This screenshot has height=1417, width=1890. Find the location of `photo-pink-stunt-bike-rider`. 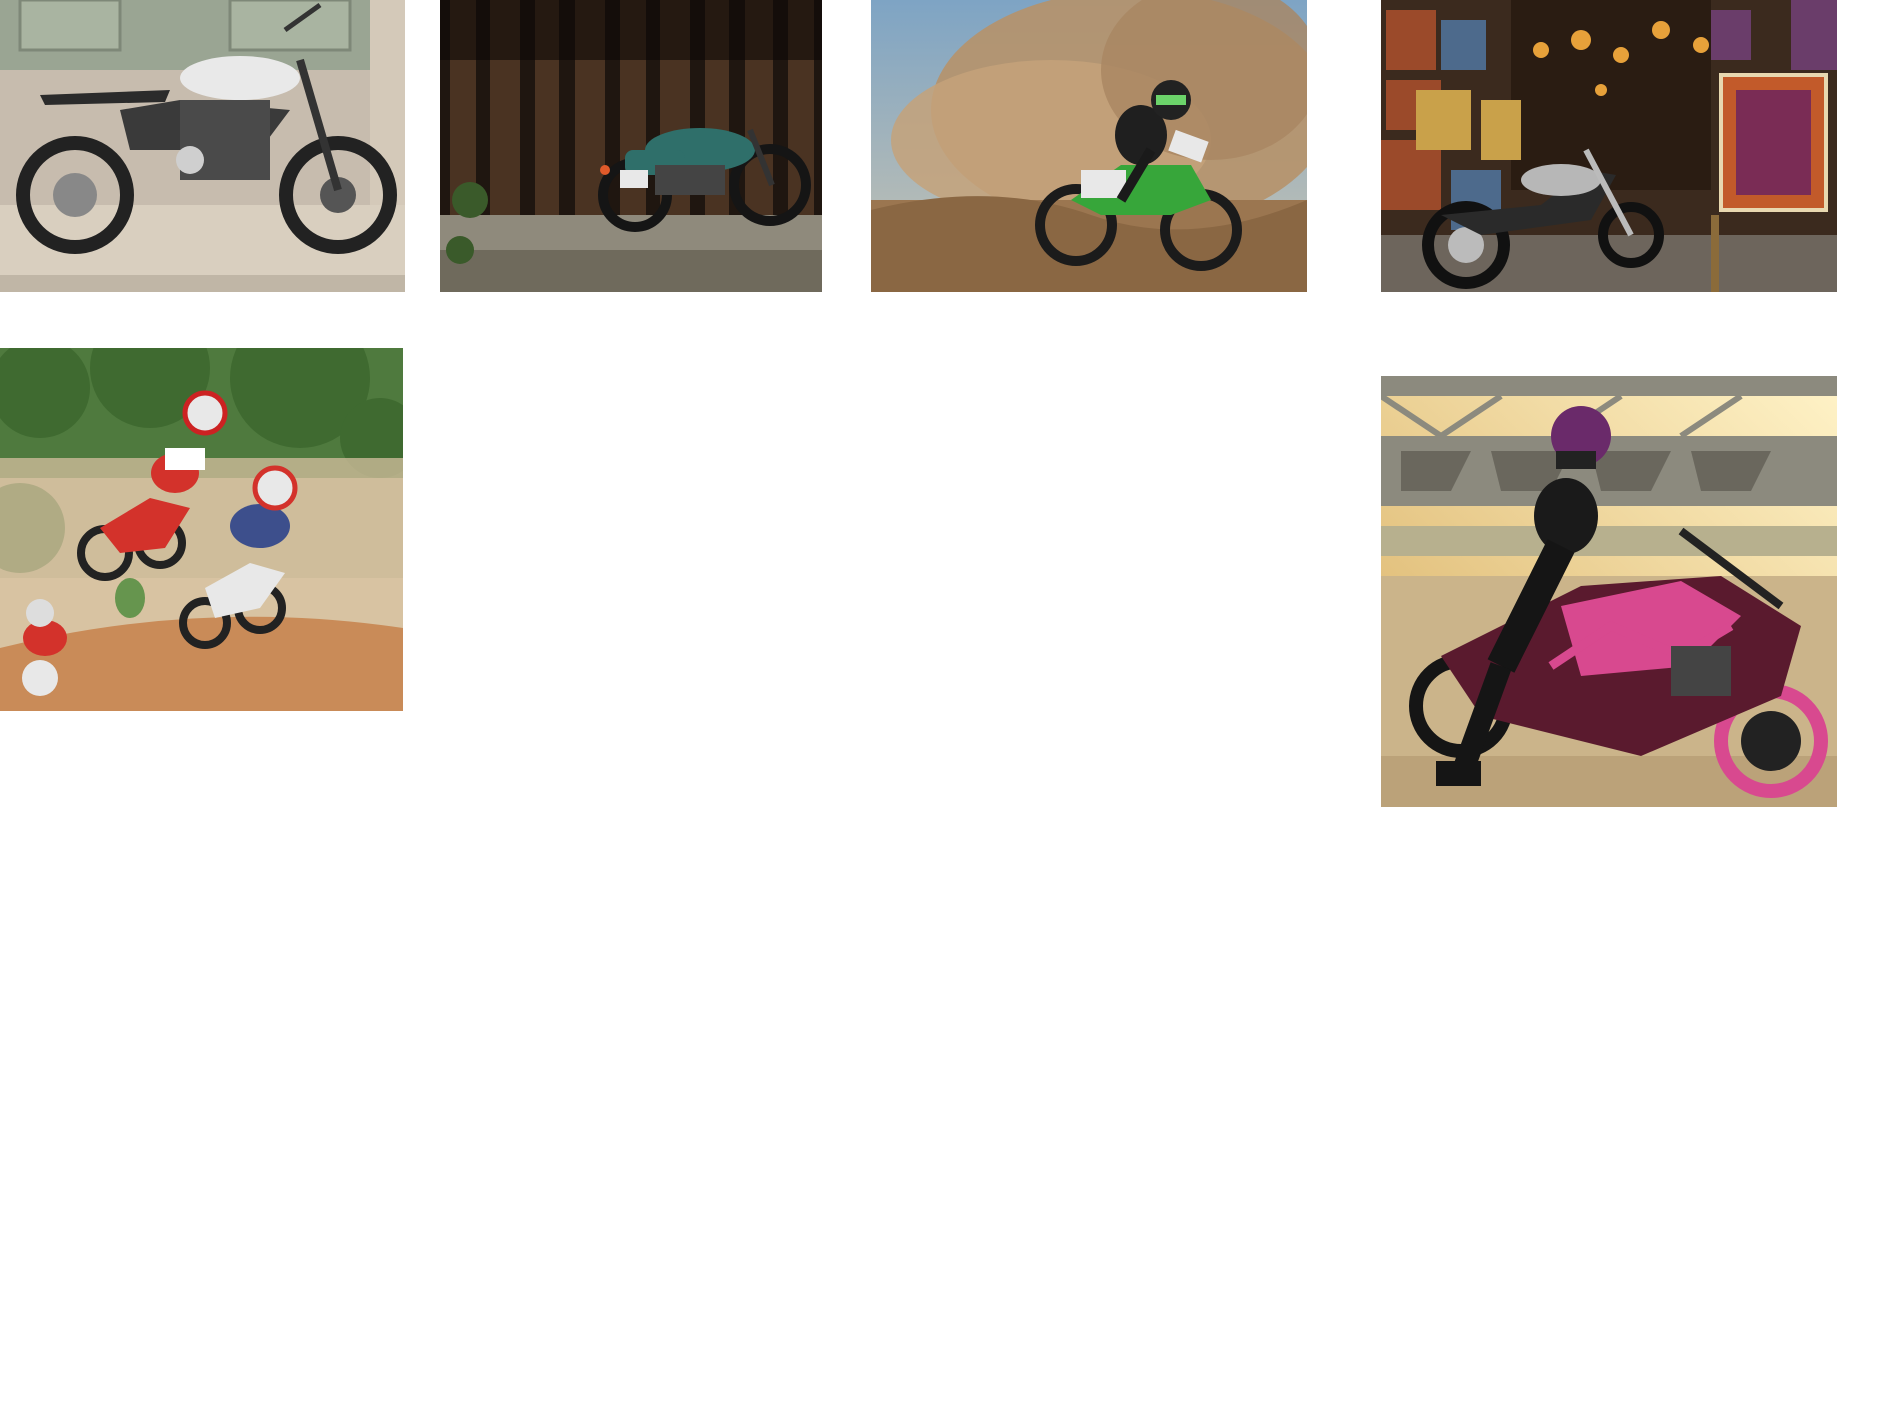

photo-pink-stunt-bike-rider is located at coordinates (1609, 591).